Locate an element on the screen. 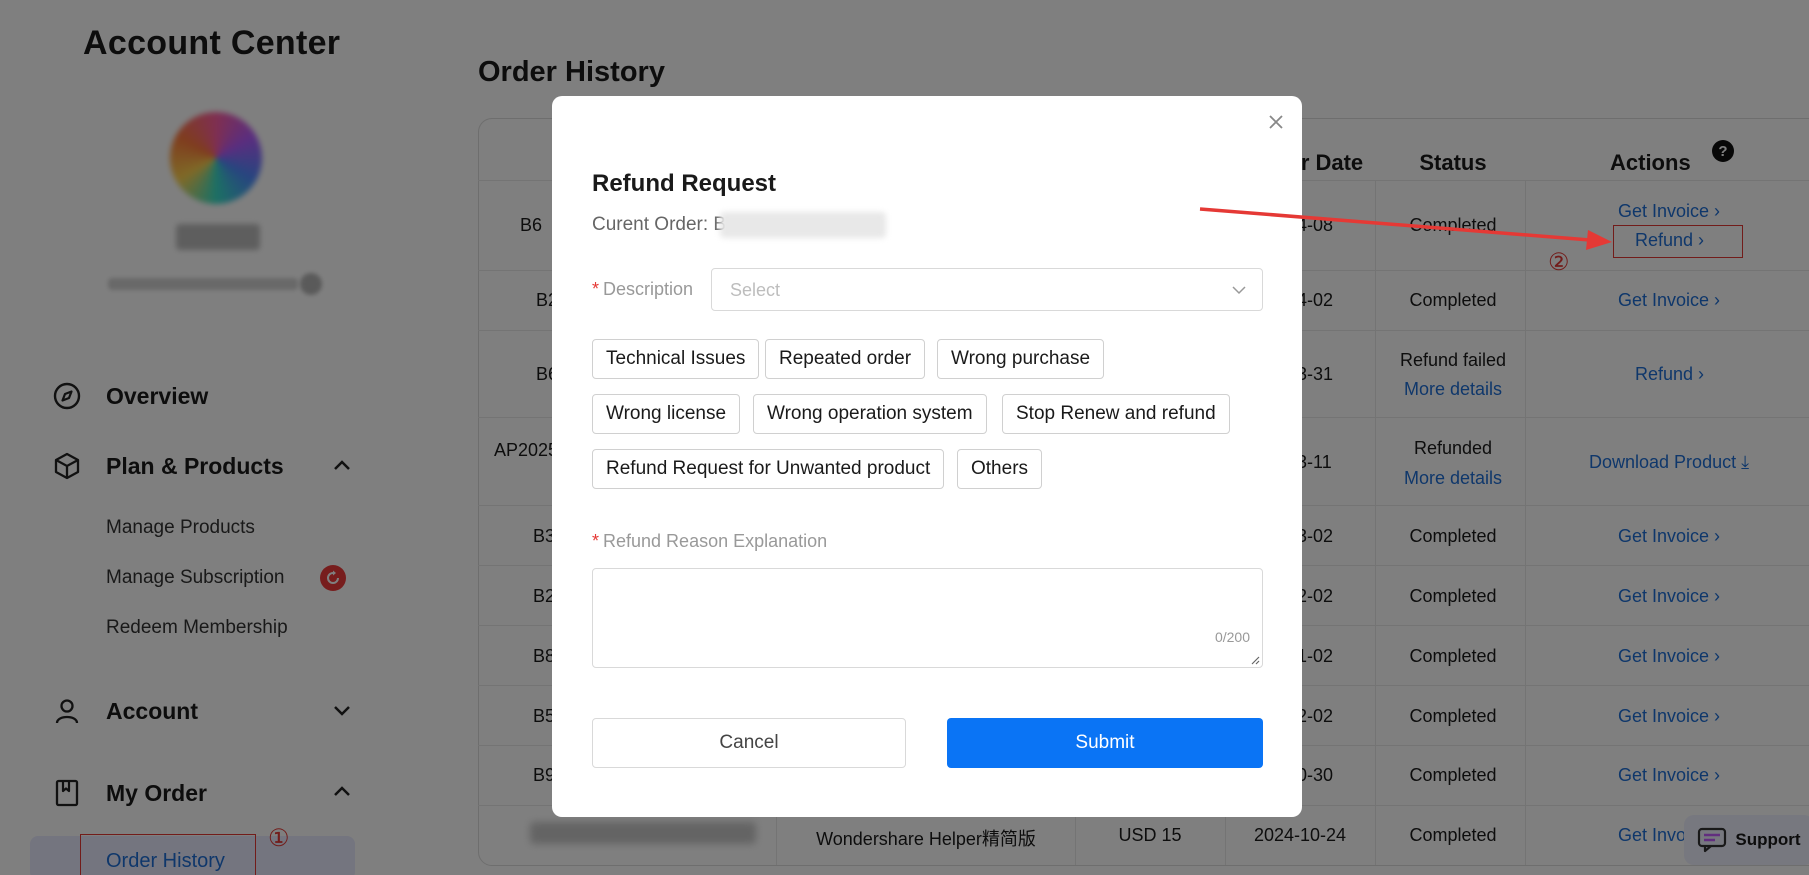 The image size is (1809, 875). submit-button: Submit is located at coordinates (1105, 743).